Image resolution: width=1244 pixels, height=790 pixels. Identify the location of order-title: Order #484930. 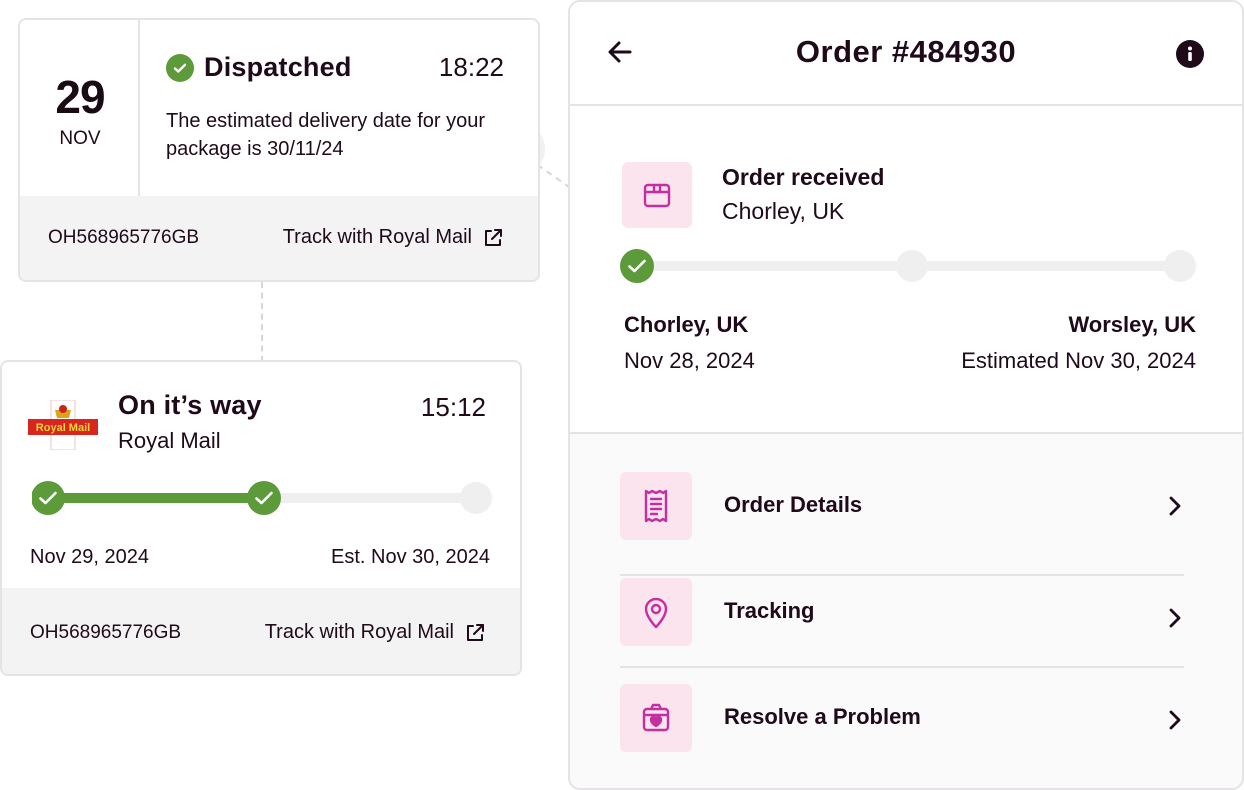
(906, 51).